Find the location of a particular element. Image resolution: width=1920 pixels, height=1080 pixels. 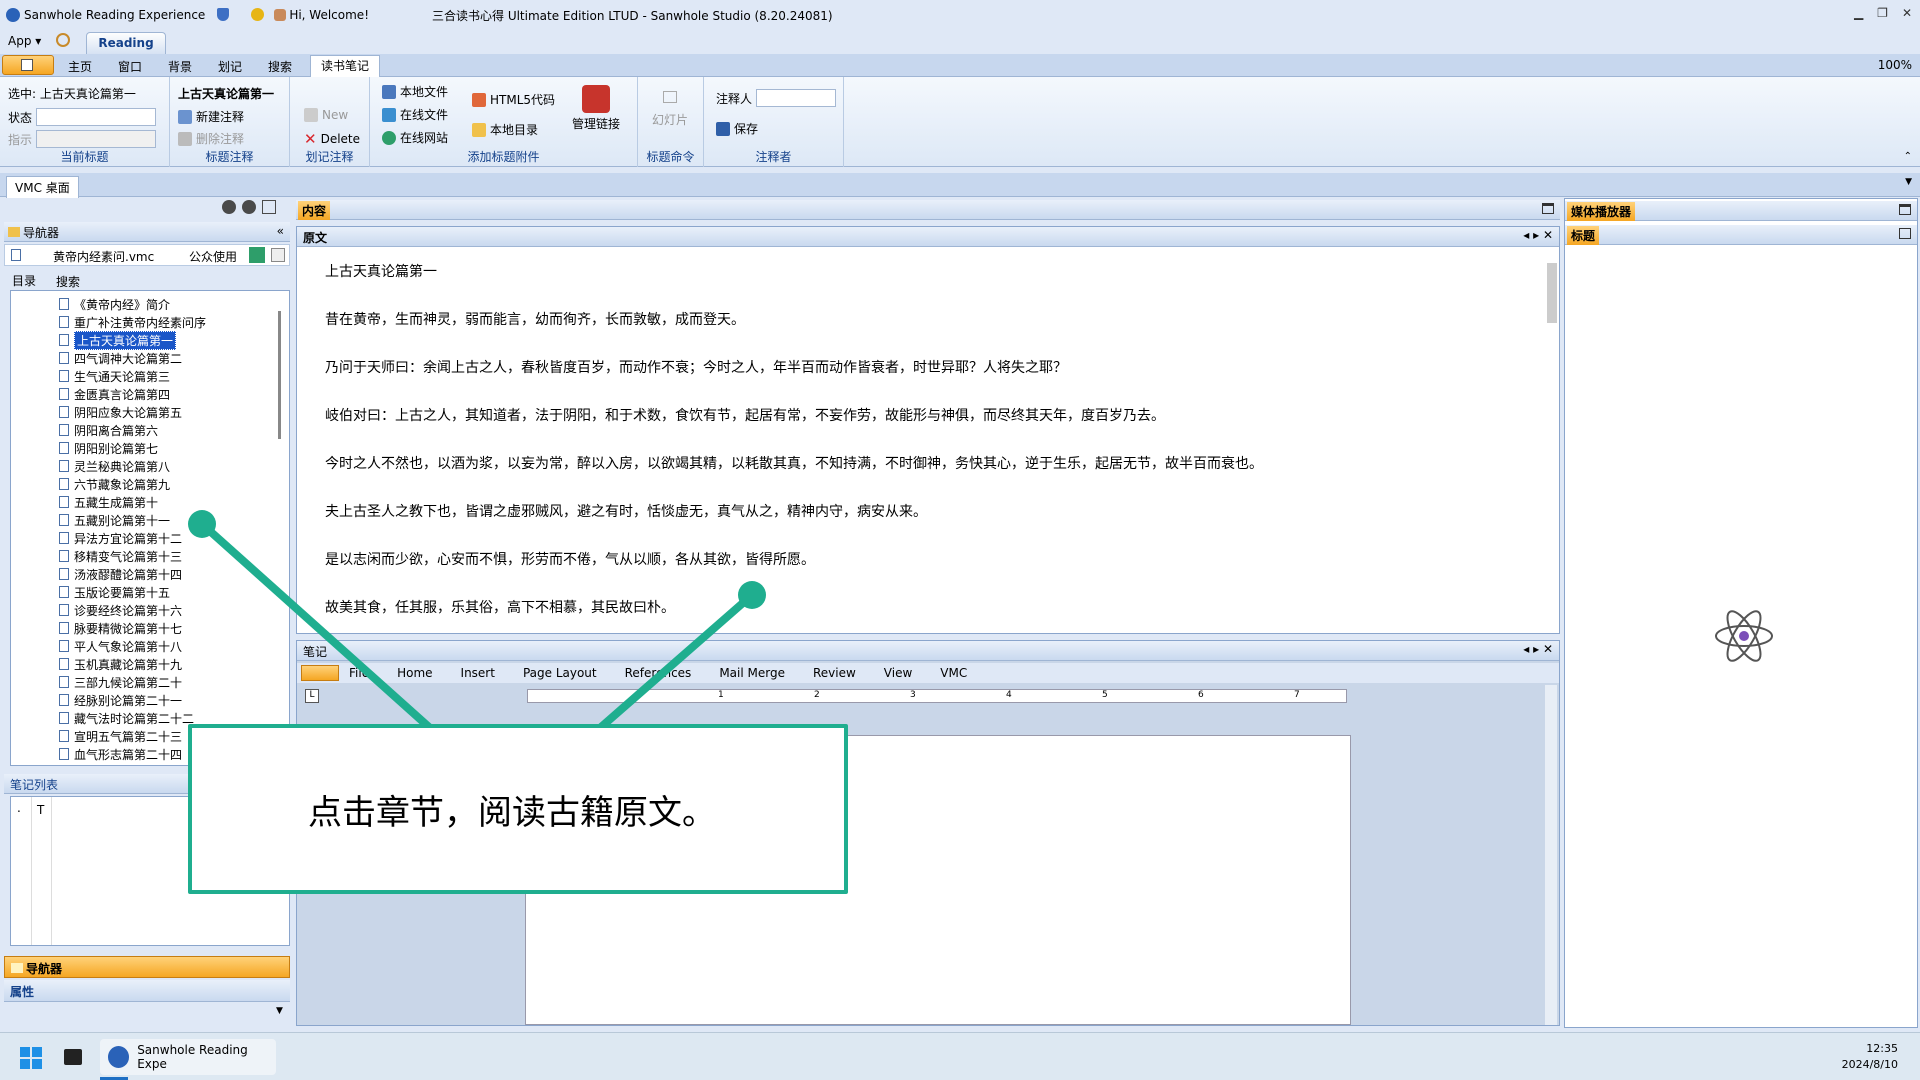

callout-box: 点击章节，阅读古籍原文。 is located at coordinates (518, 809).